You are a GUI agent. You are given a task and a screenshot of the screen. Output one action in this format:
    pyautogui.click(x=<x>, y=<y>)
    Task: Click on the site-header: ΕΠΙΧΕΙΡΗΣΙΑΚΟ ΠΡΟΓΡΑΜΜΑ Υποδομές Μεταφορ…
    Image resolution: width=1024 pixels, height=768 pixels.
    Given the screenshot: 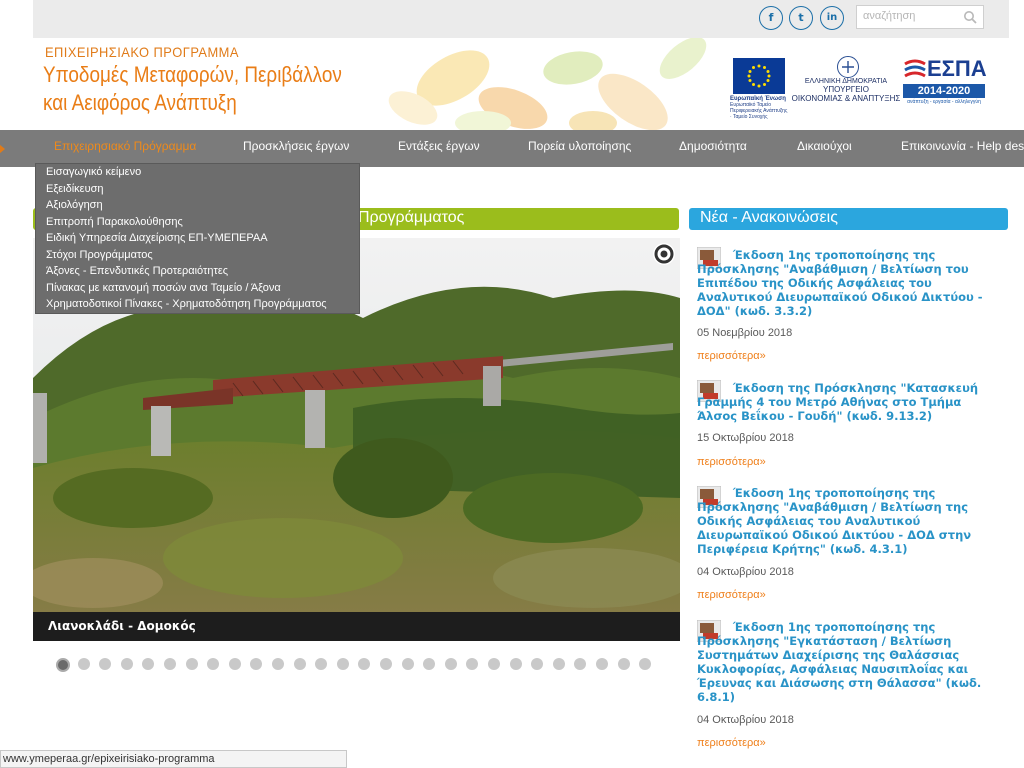 What is the action you would take?
    pyautogui.click(x=521, y=84)
    